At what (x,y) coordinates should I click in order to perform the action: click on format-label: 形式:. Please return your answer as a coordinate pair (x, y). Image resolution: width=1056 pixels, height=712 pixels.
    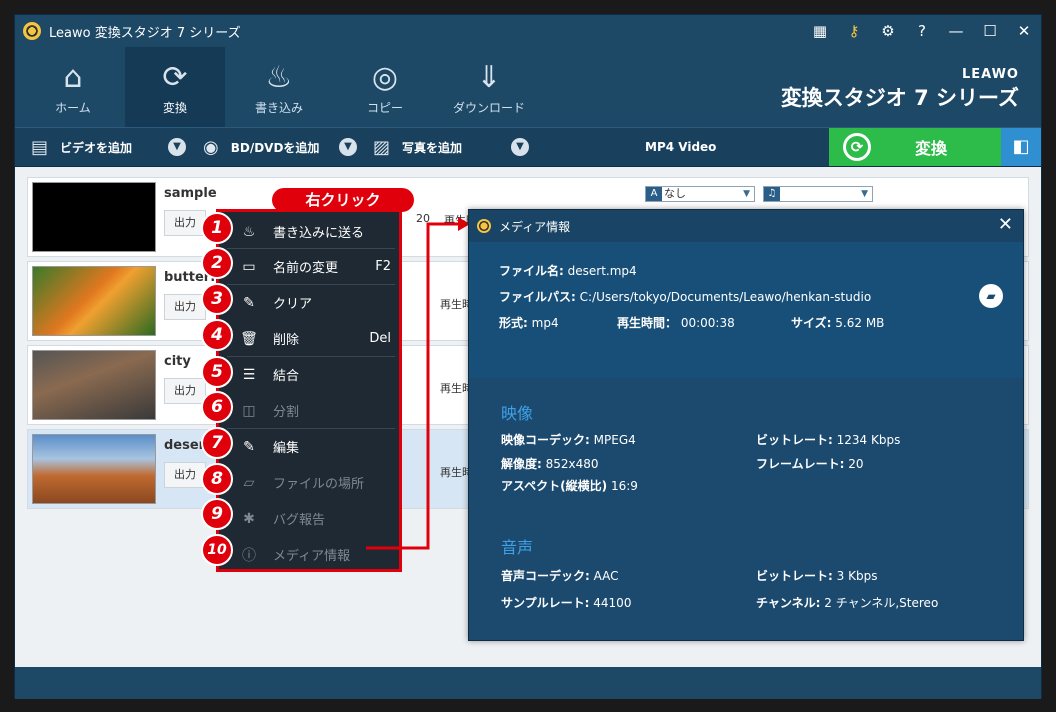
    Looking at the image, I should click on (513, 323).